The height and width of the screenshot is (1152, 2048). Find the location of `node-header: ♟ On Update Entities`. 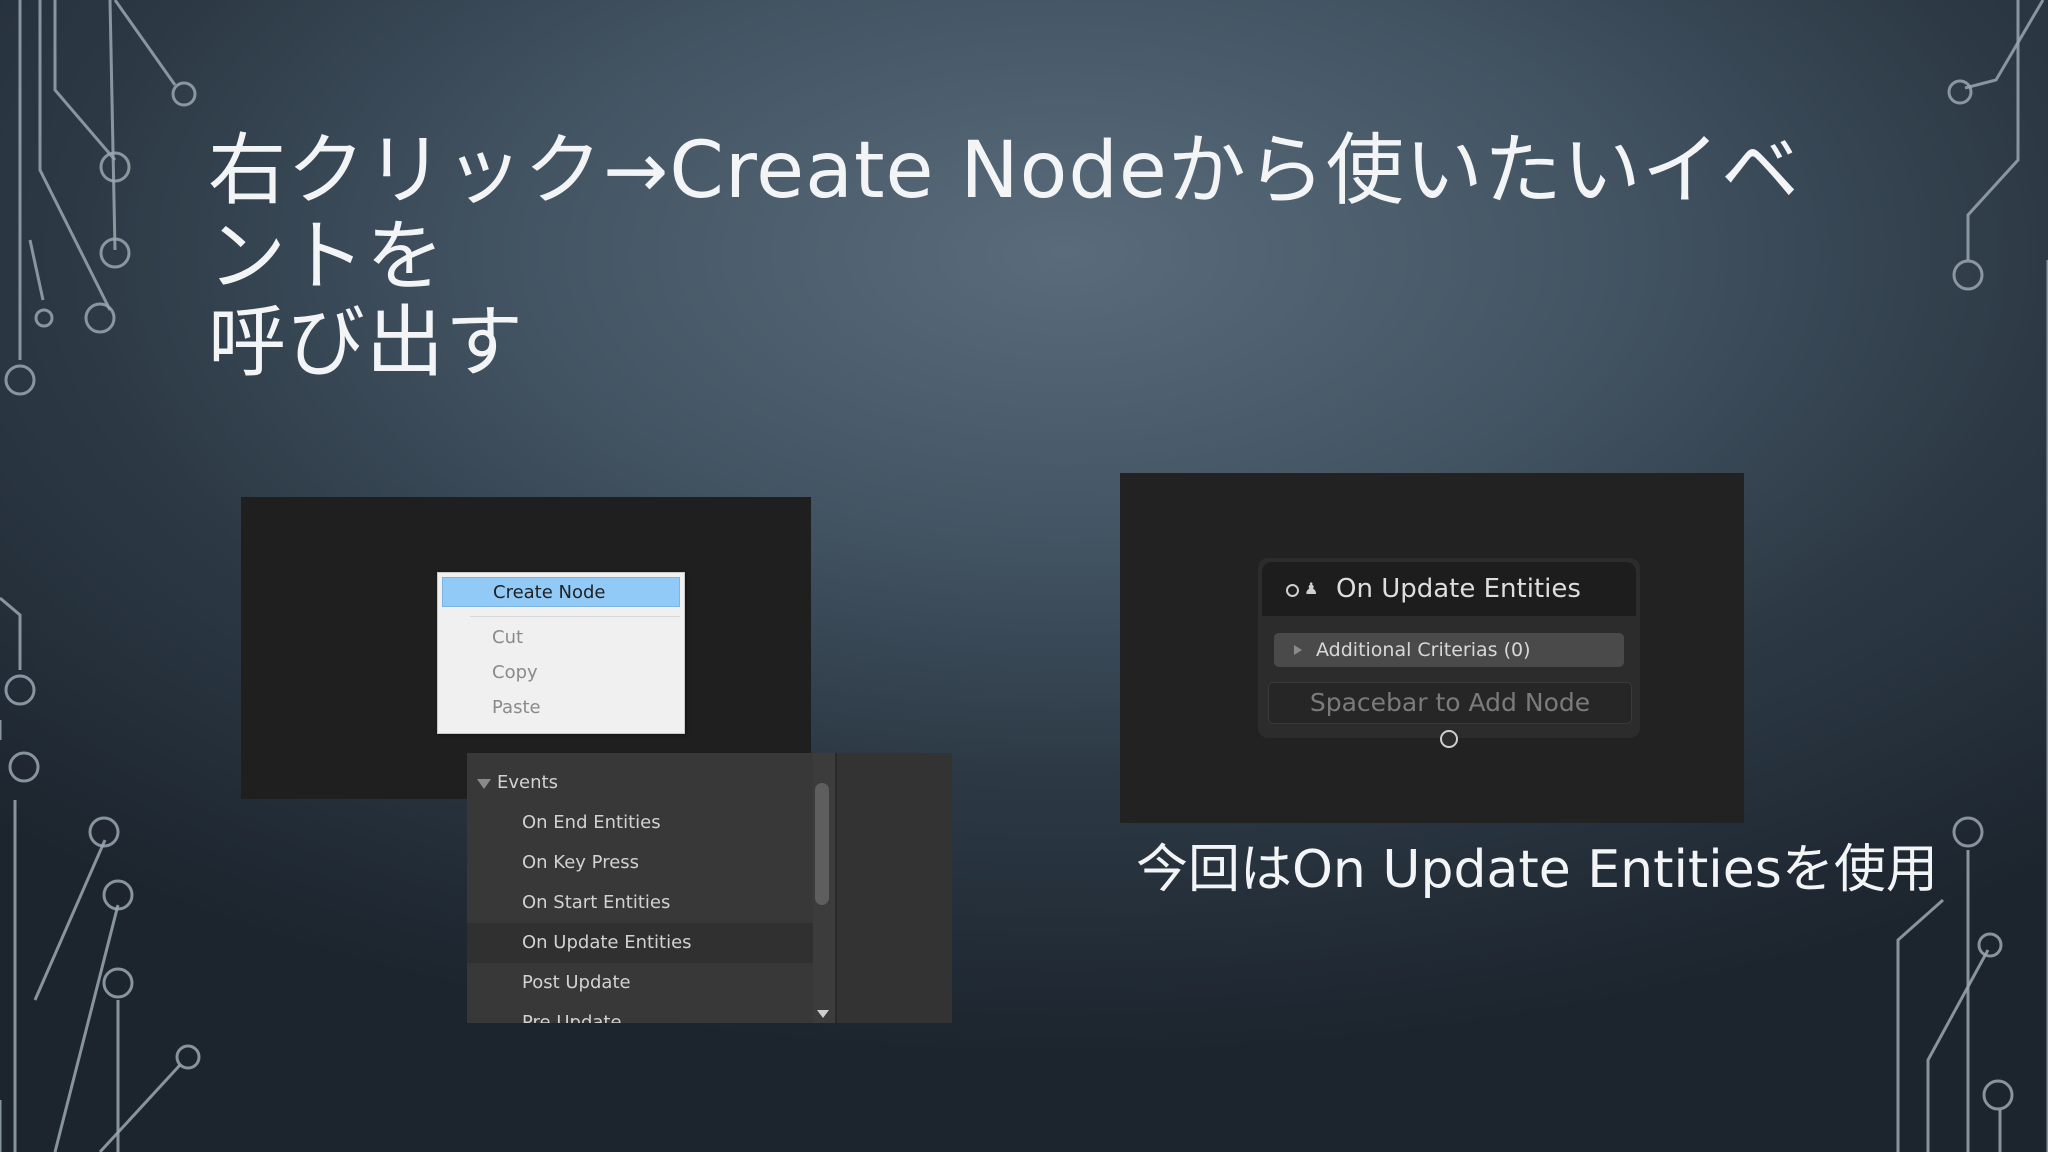

node-header: ♟ On Update Entities is located at coordinates (1449, 589).